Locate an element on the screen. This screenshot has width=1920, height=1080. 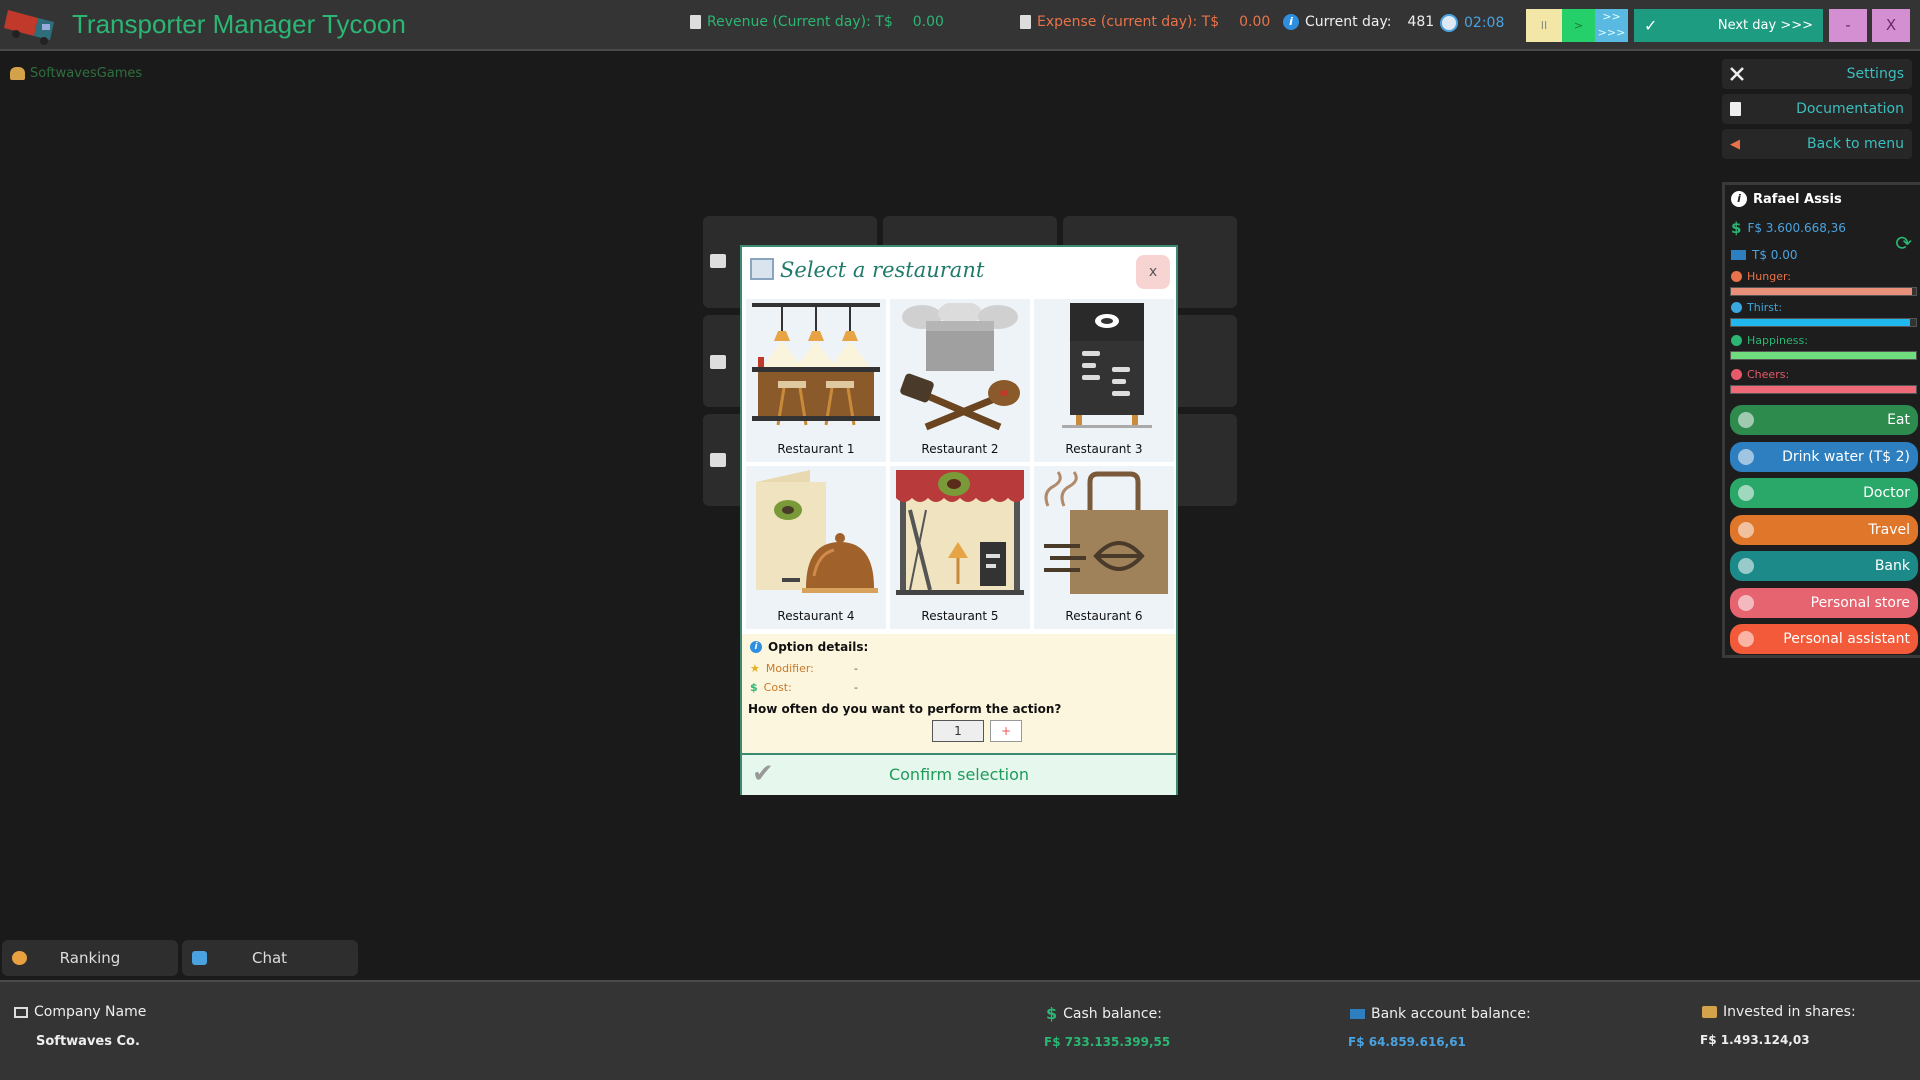
storefront-icon is located at coordinates (960, 534).